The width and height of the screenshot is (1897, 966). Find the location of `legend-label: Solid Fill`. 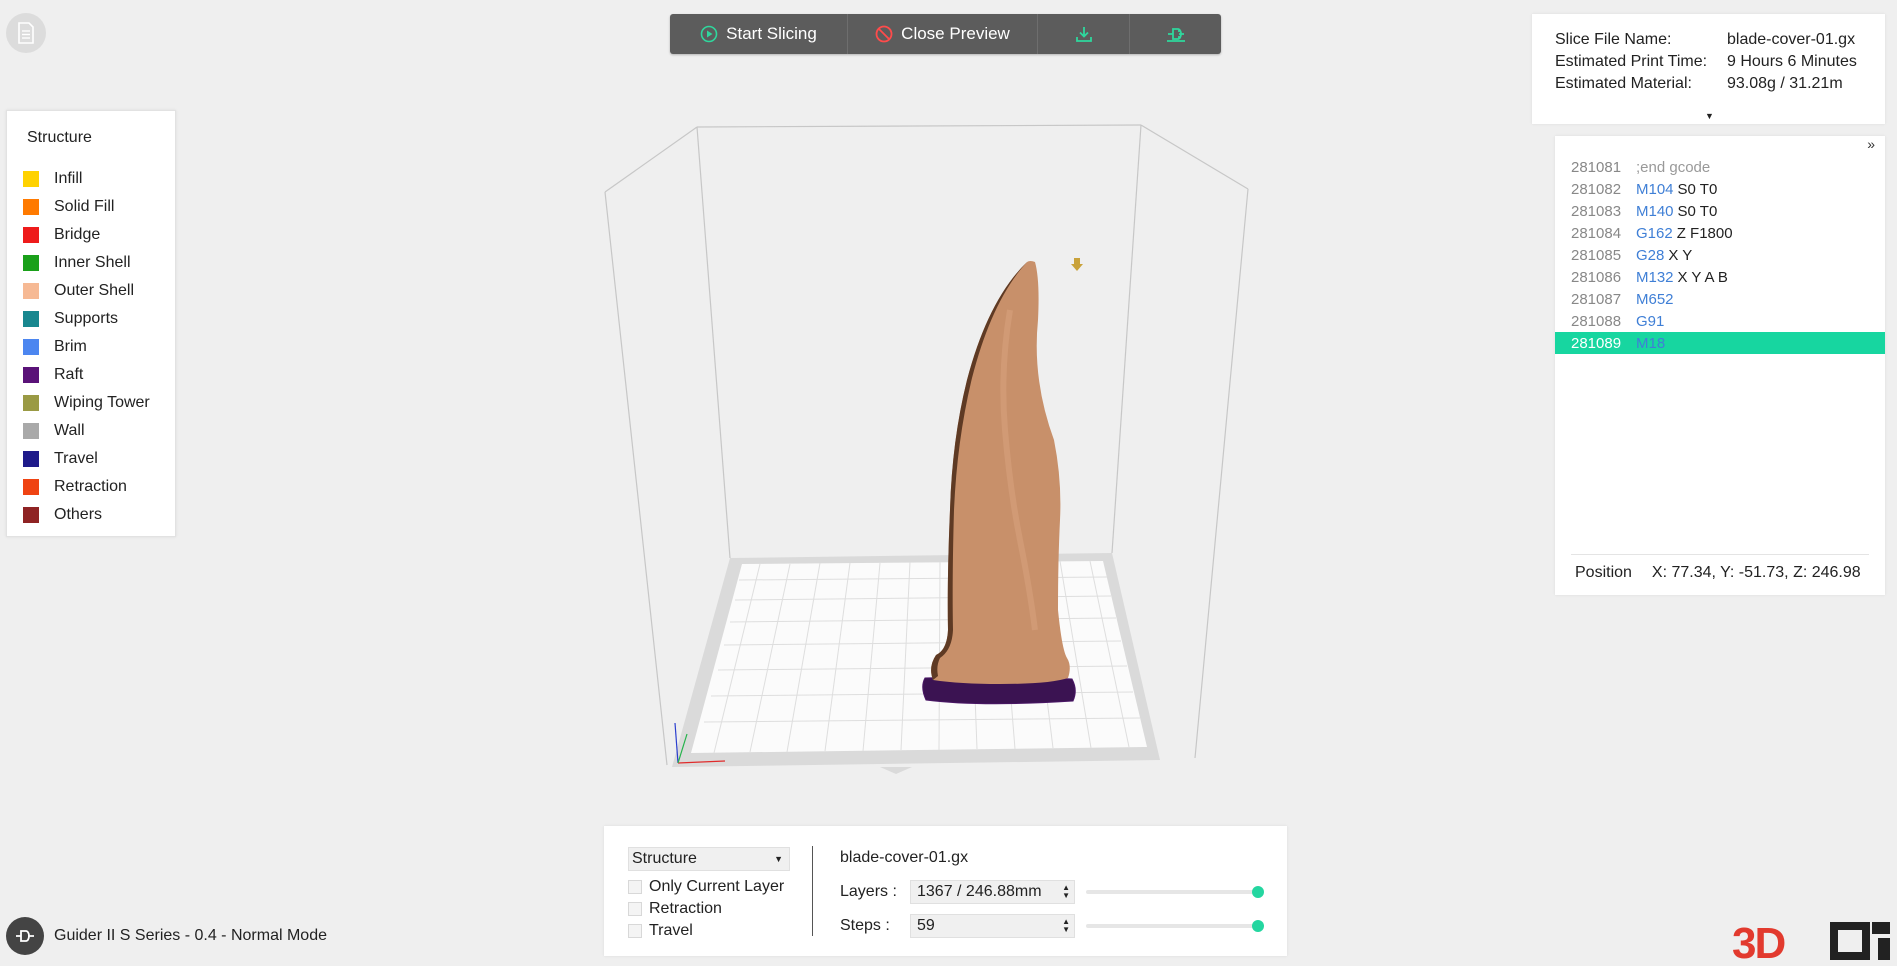

legend-label: Solid Fill is located at coordinates (84, 206).